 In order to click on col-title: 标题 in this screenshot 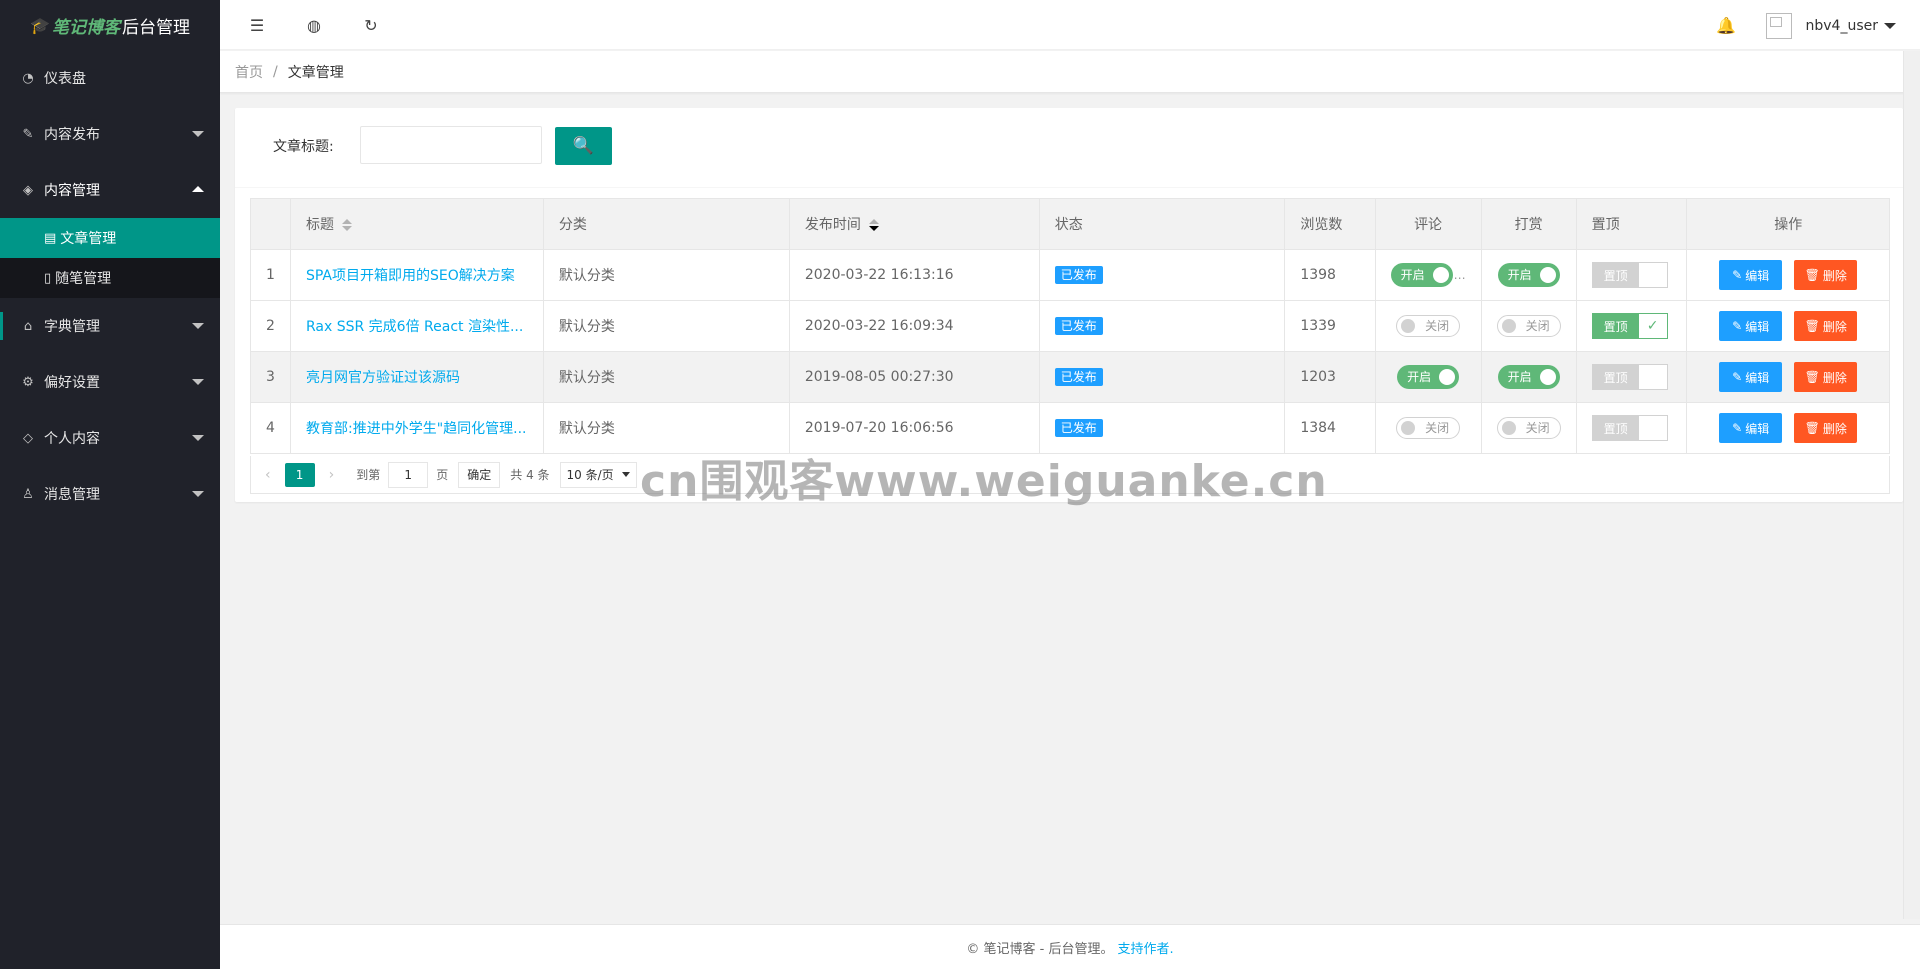, I will do `click(416, 224)`.